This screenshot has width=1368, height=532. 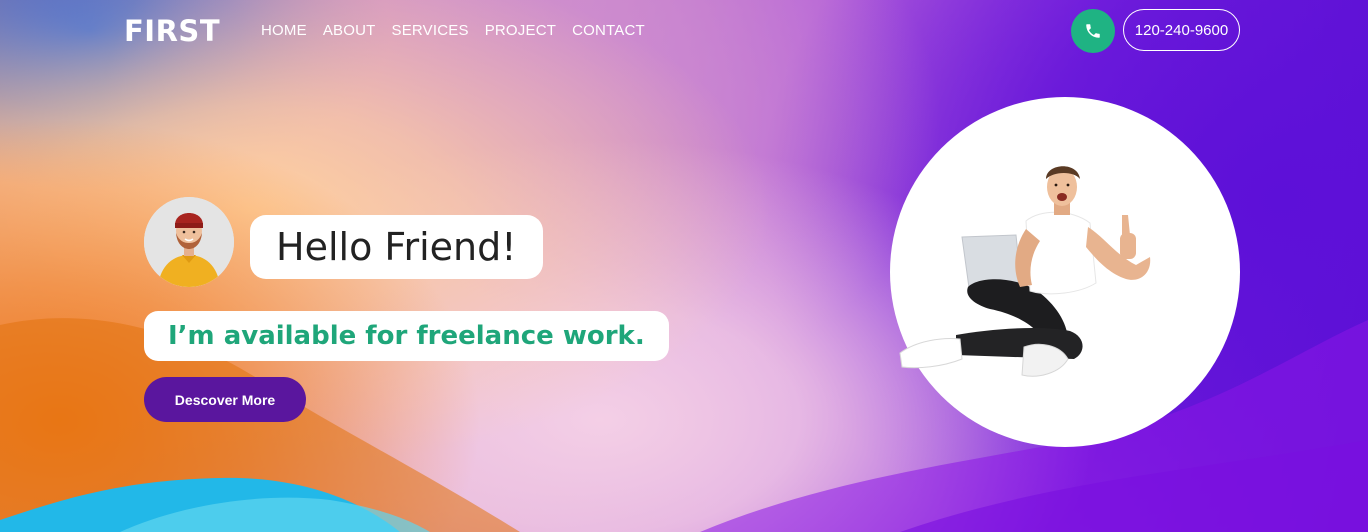 What do you see at coordinates (430, 30) in the screenshot?
I see `nav-services-link: SERVICES` at bounding box center [430, 30].